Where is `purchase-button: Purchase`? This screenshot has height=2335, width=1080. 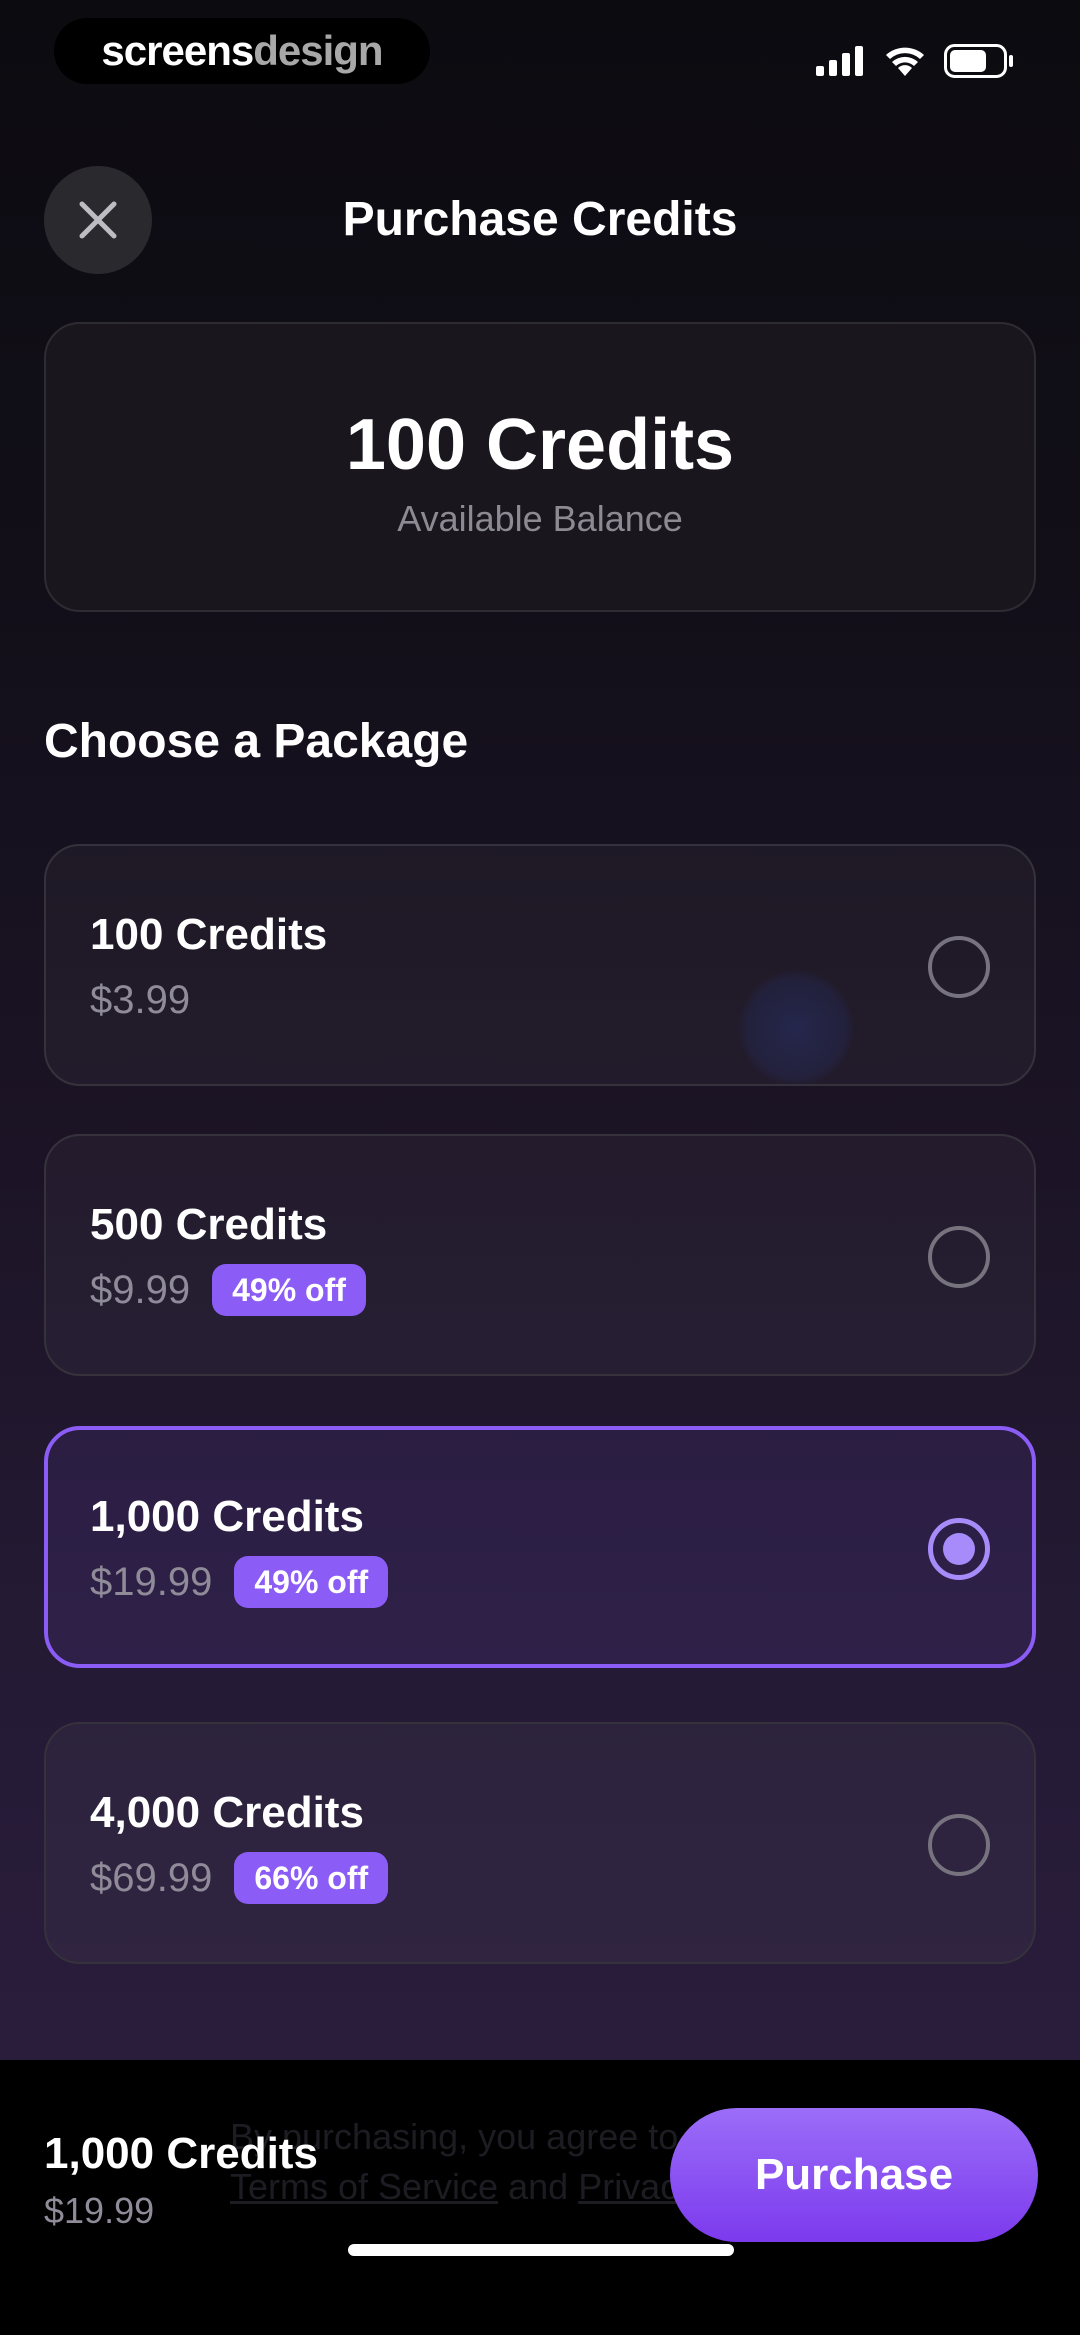 purchase-button: Purchase is located at coordinates (854, 2175).